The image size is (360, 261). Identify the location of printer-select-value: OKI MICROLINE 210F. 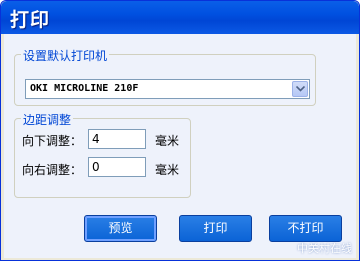
(84, 88).